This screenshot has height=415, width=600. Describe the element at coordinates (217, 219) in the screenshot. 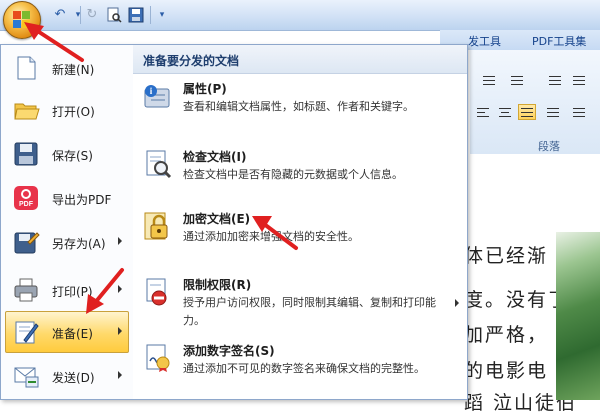

I see `submenu-item-title: 加密文档(E)` at that location.